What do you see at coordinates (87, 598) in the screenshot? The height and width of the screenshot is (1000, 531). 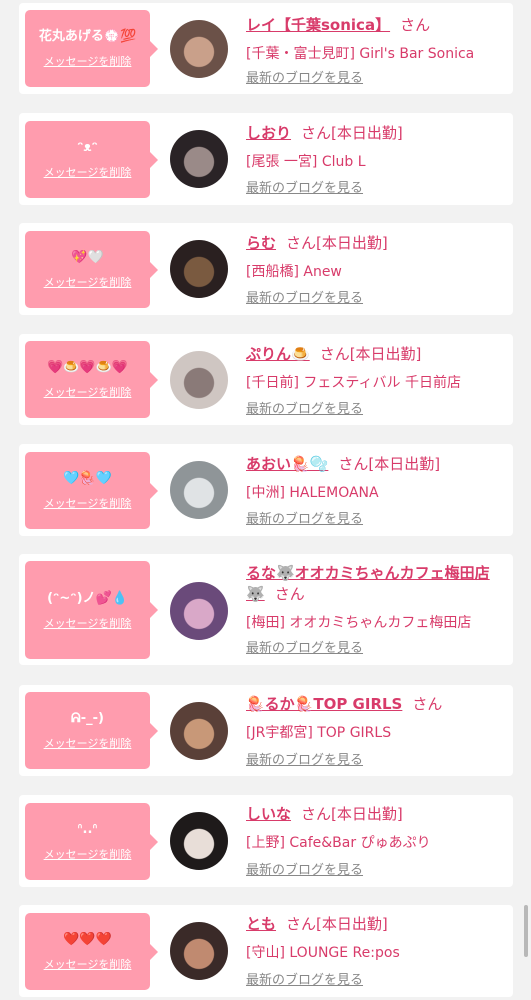 I see `message-text: (ᵔ~ᵔ)ノ💕💧` at bounding box center [87, 598].